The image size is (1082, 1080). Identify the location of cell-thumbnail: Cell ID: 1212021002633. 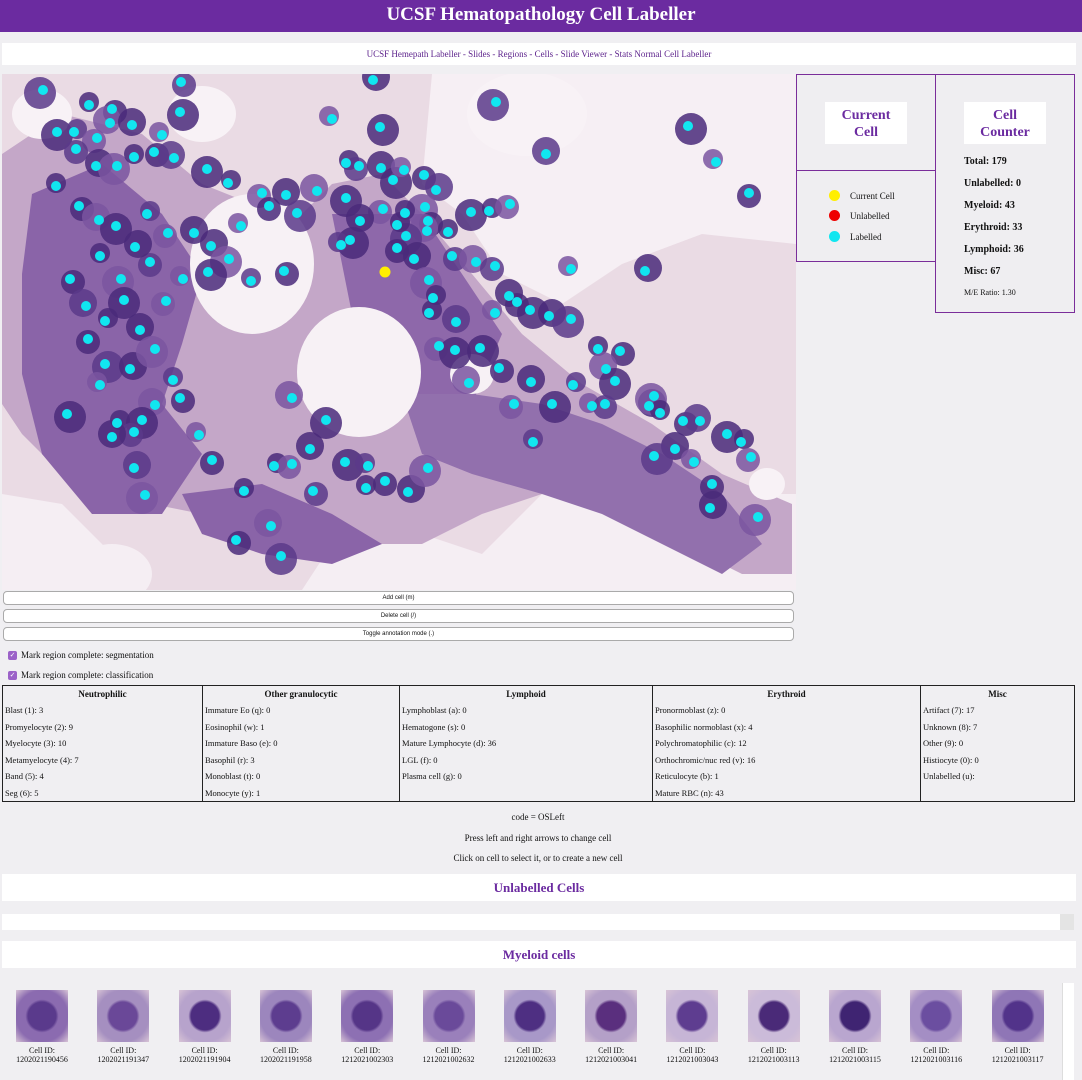
(530, 1023).